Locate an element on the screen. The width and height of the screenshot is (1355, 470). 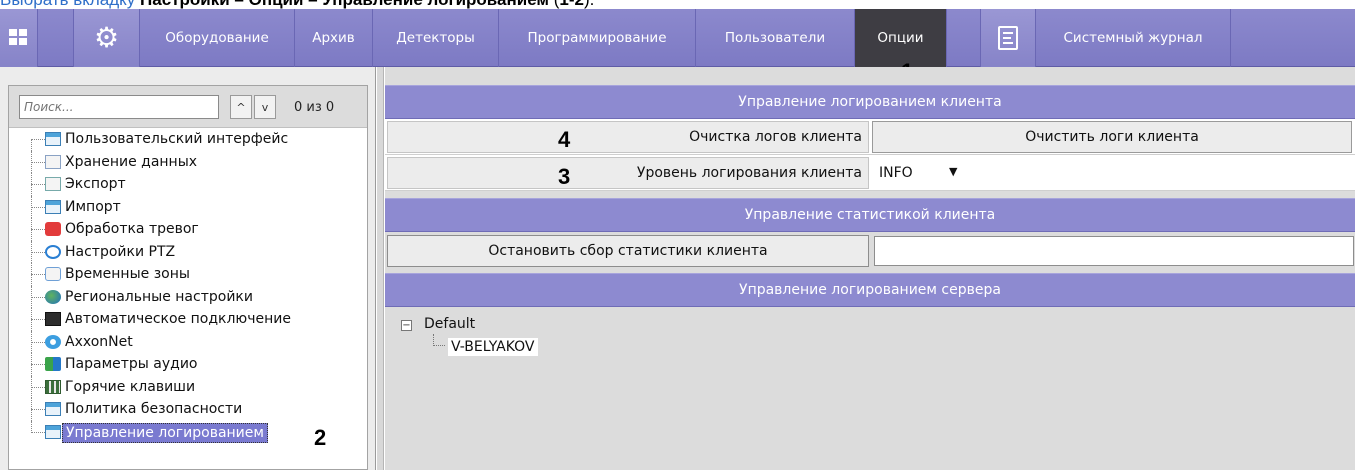
search-count: 0 из 0 is located at coordinates (314, 107).